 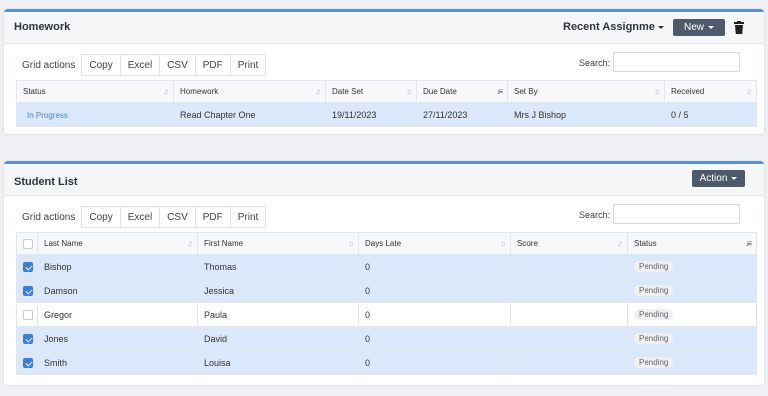 I want to click on recent-assignments-label: Recent Assignments, so click(x=609, y=27).